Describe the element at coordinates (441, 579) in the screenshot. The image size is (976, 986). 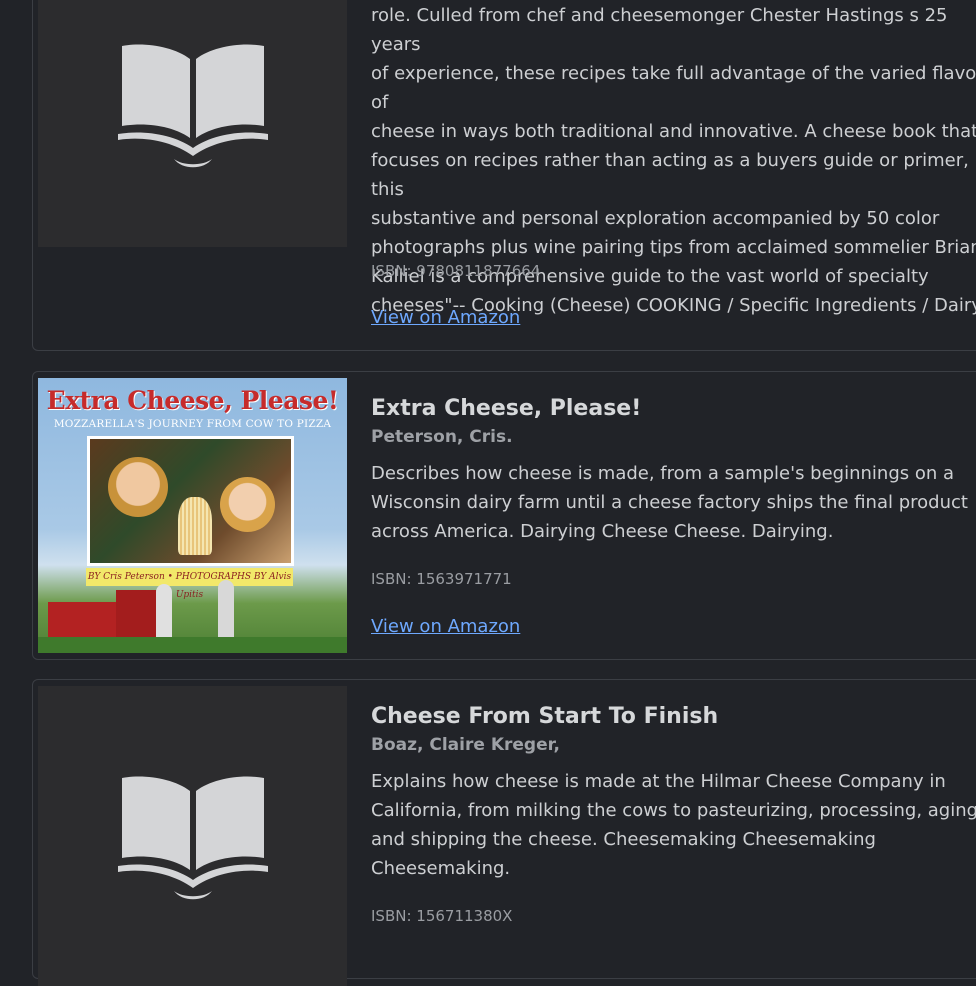
I see `book-isbn: ISBN: 1563971771` at that location.